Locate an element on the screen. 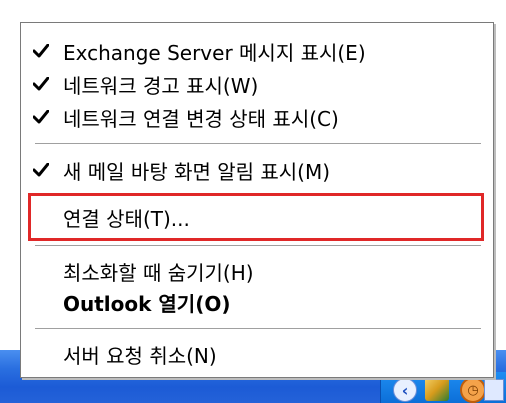 This screenshot has width=506, height=403. menu-item-hide-when-minimized: 최소화할 때 숨기기(H) is located at coordinates (257, 271).